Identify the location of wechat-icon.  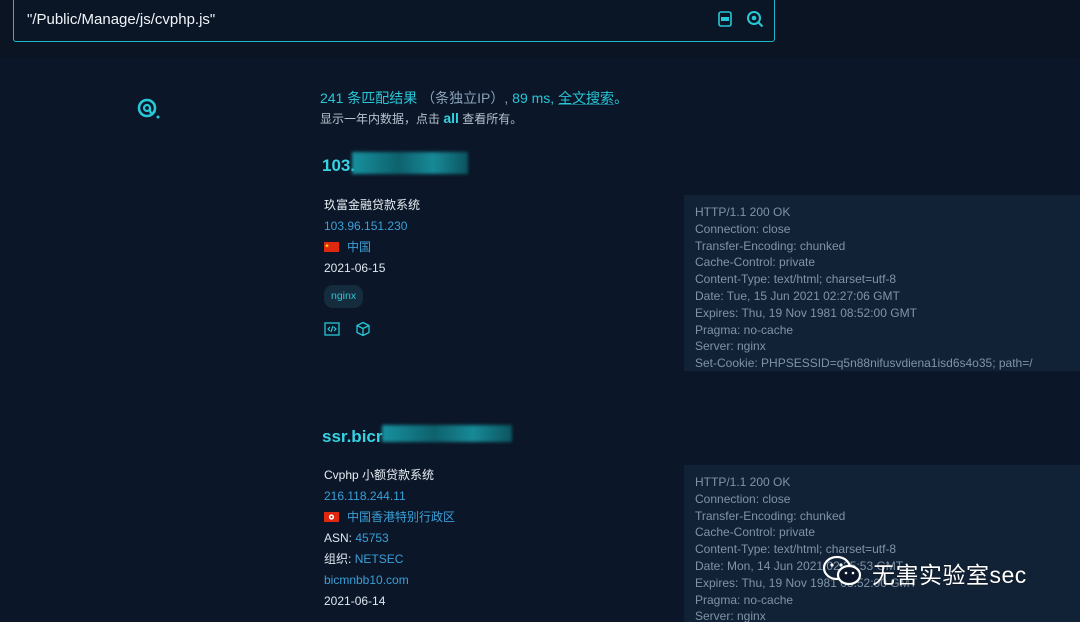
(843, 573).